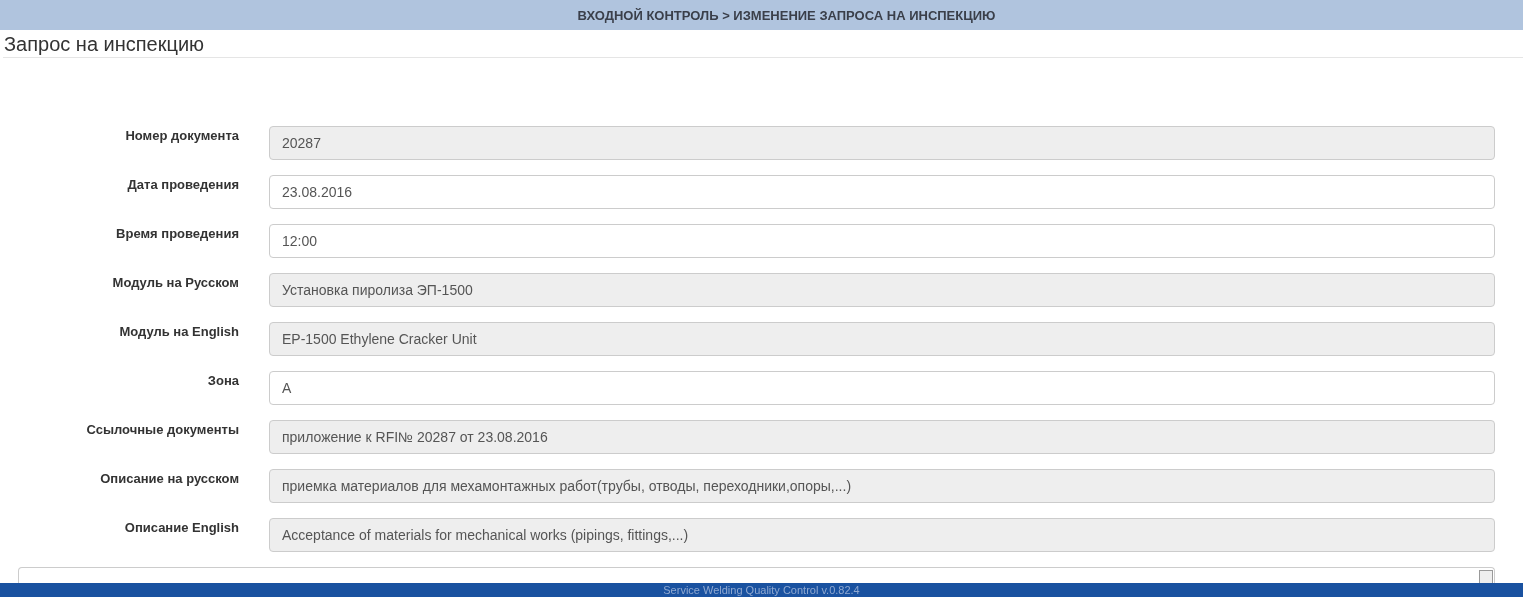 The height and width of the screenshot is (597, 1523). What do you see at coordinates (882, 143) in the screenshot?
I see `input-field: 20287` at bounding box center [882, 143].